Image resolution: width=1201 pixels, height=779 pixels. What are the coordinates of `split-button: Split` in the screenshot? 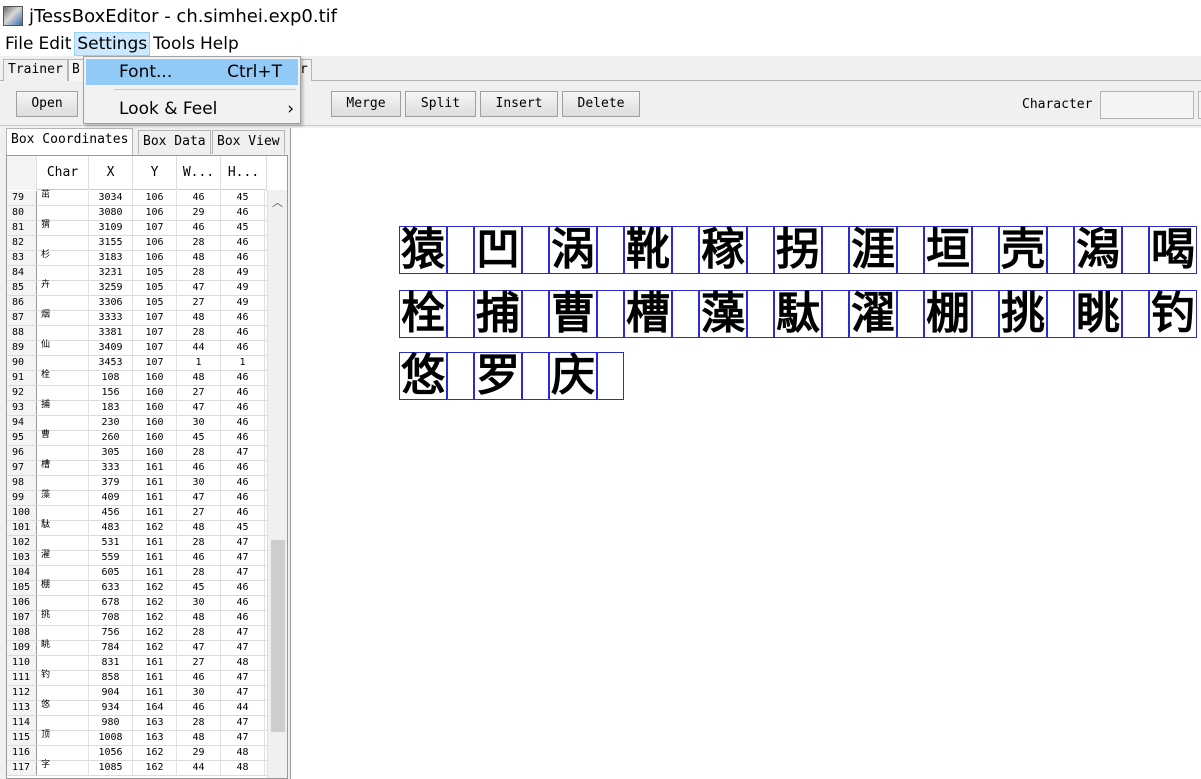 It's located at (440, 104).